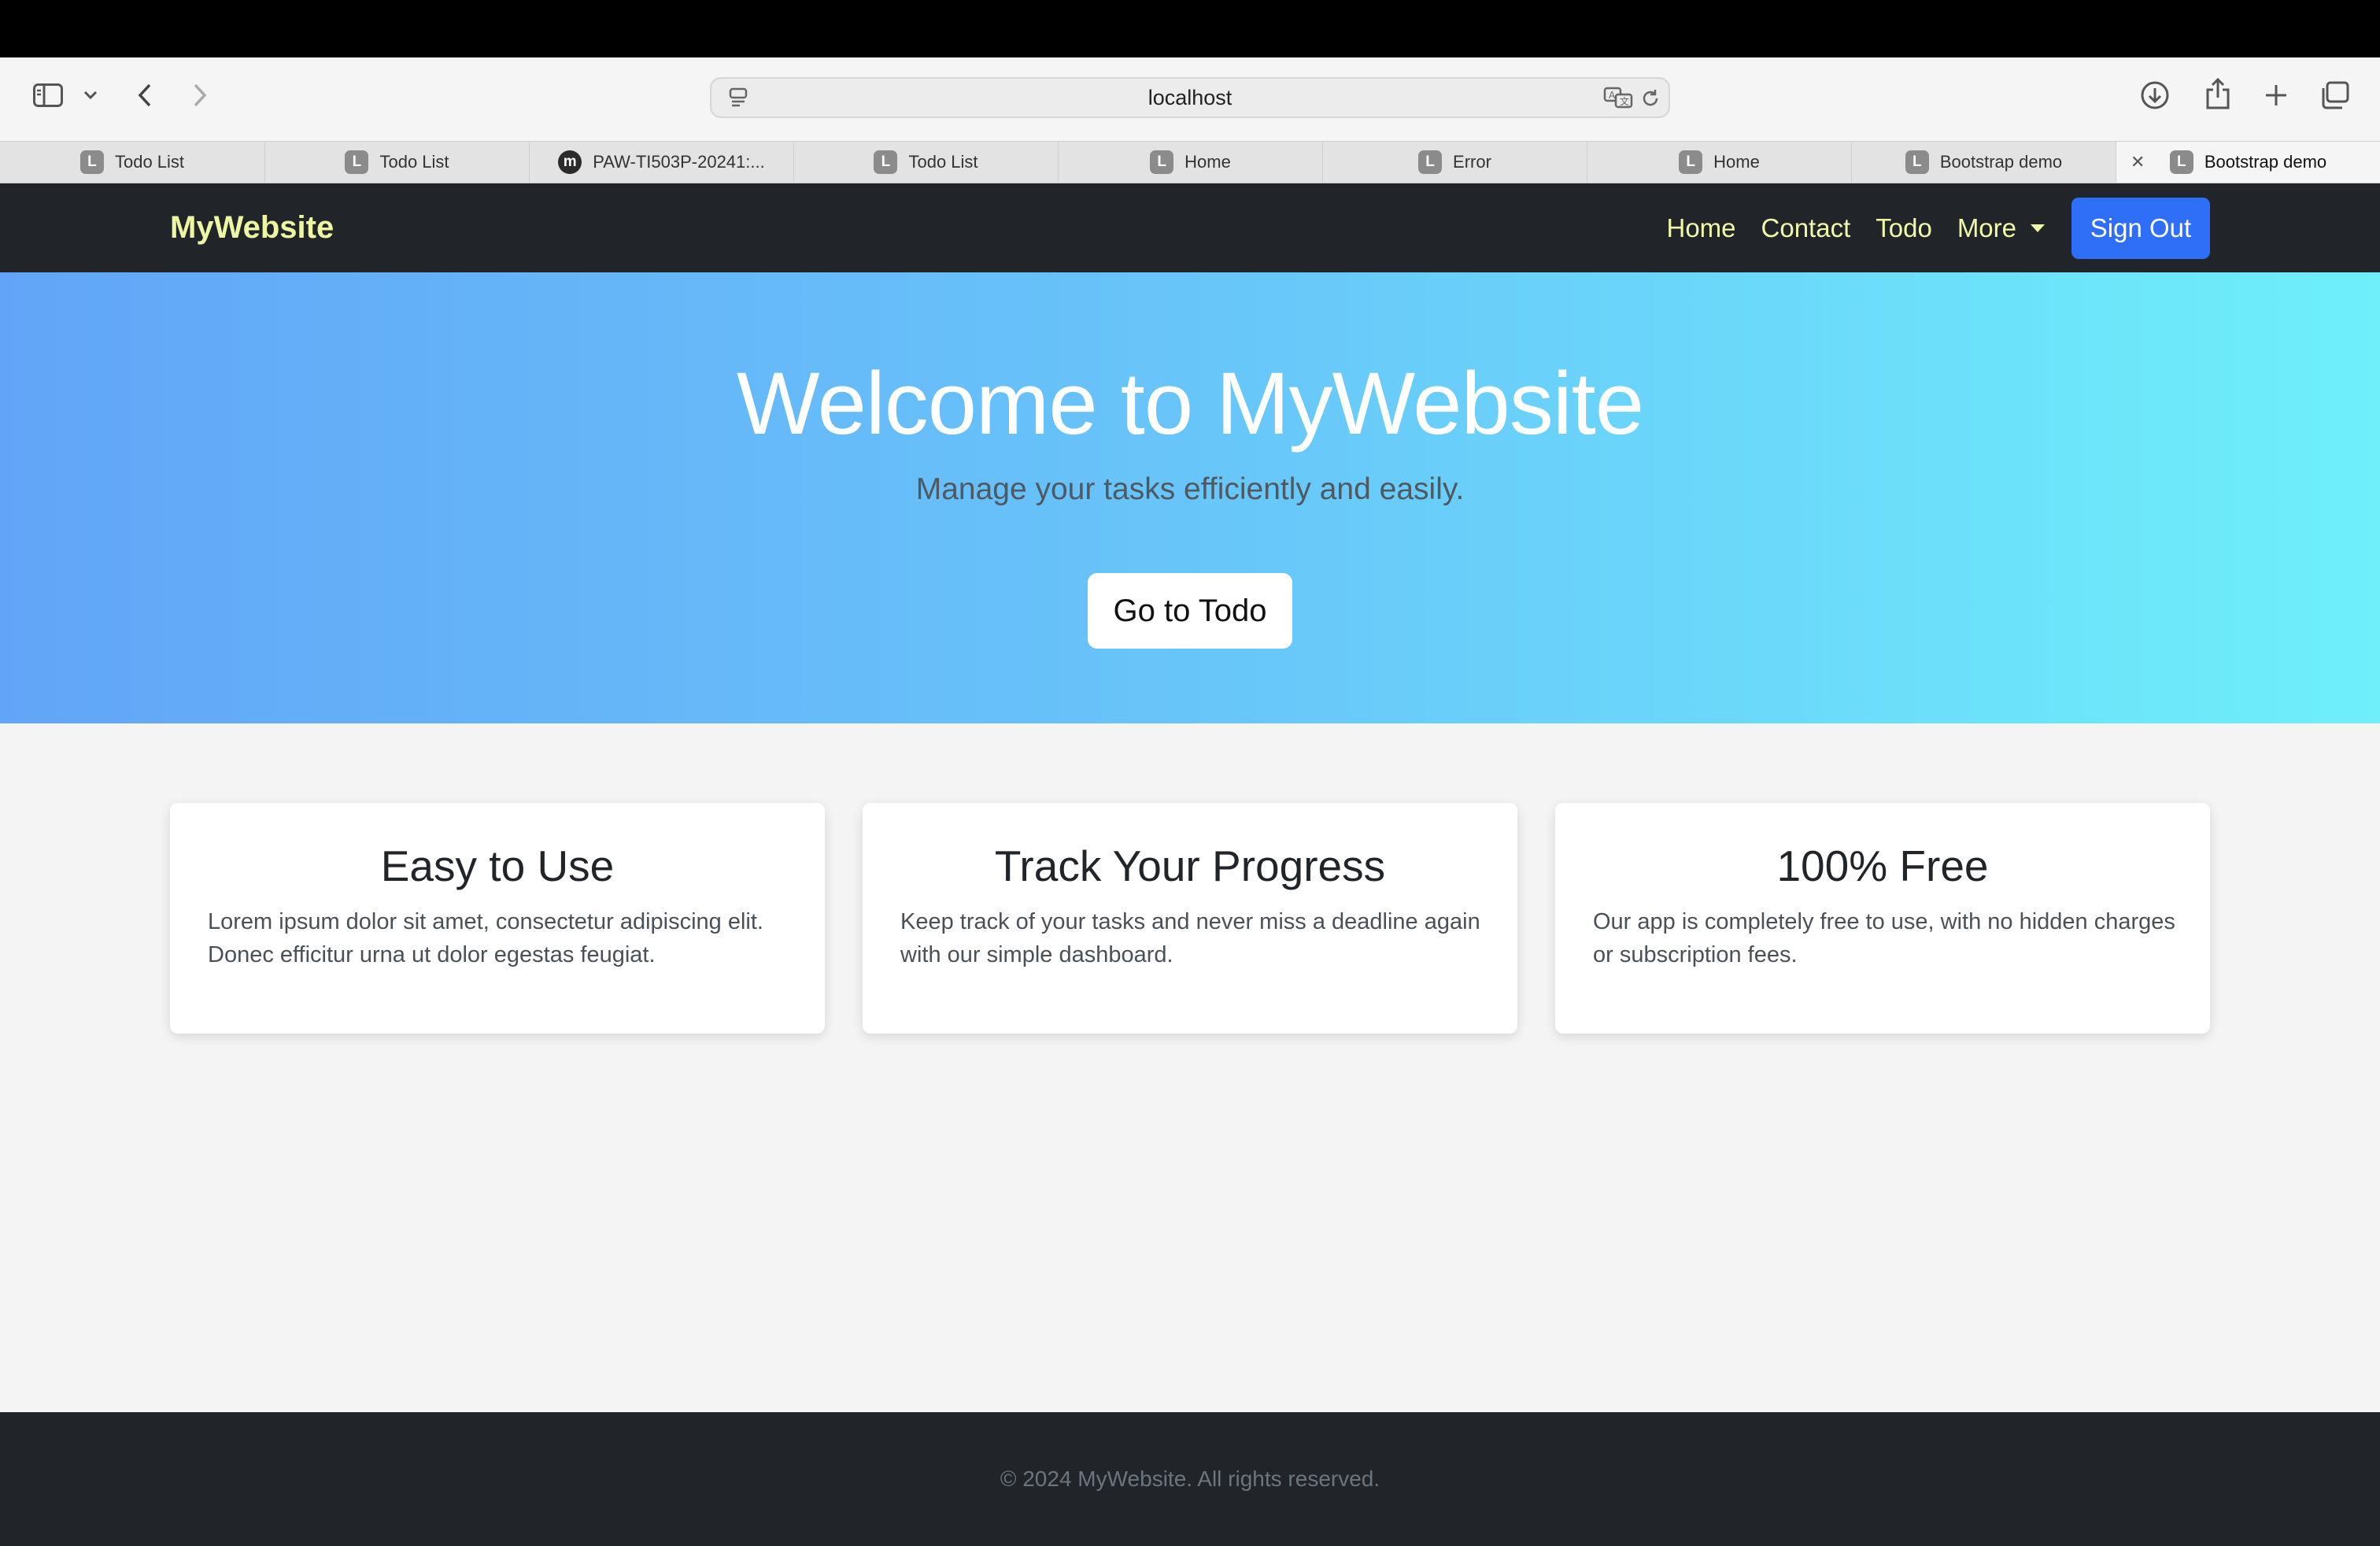  What do you see at coordinates (1618, 97) in the screenshot?
I see `translate-icon: A文` at bounding box center [1618, 97].